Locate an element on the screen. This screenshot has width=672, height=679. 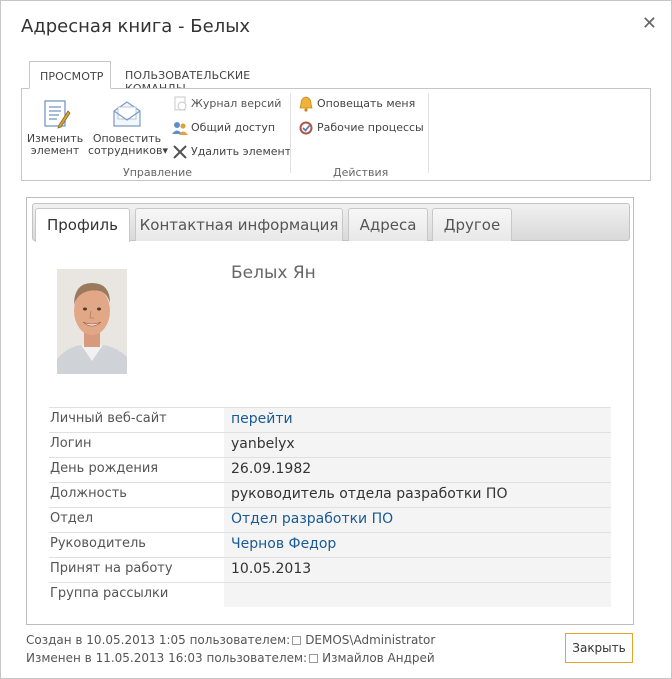
field-value: 10.05.2013 is located at coordinates (417, 570).